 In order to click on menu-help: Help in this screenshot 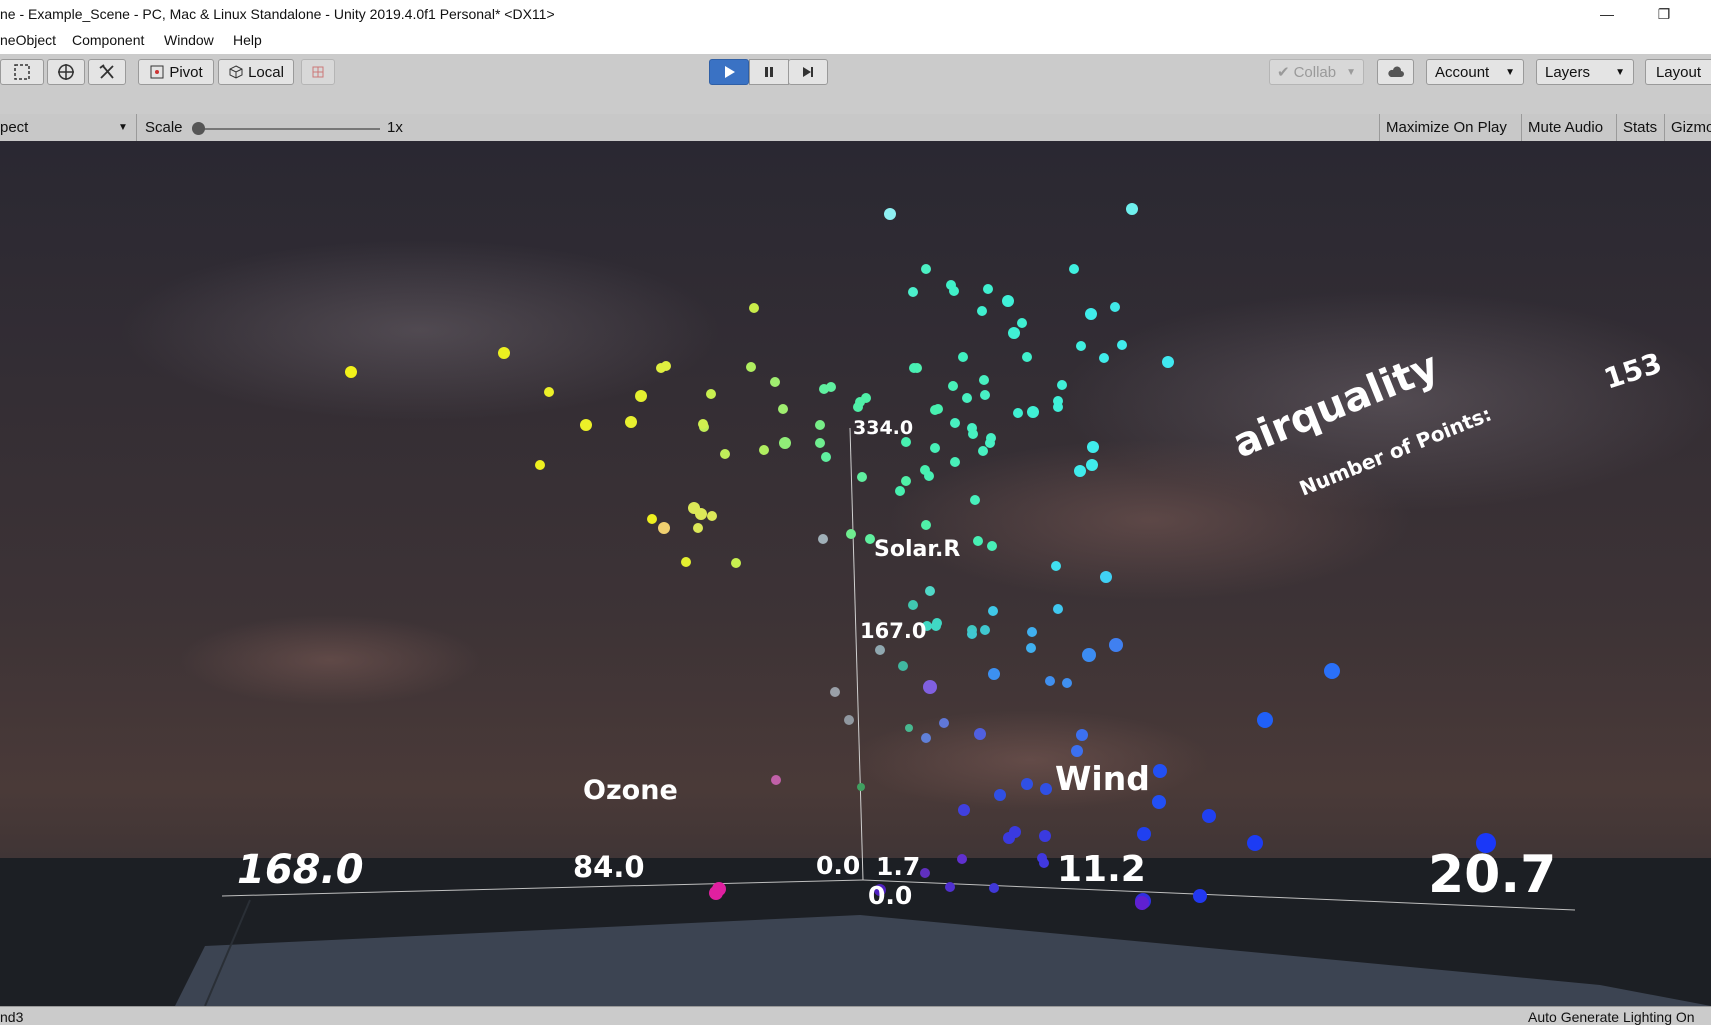, I will do `click(247, 40)`.